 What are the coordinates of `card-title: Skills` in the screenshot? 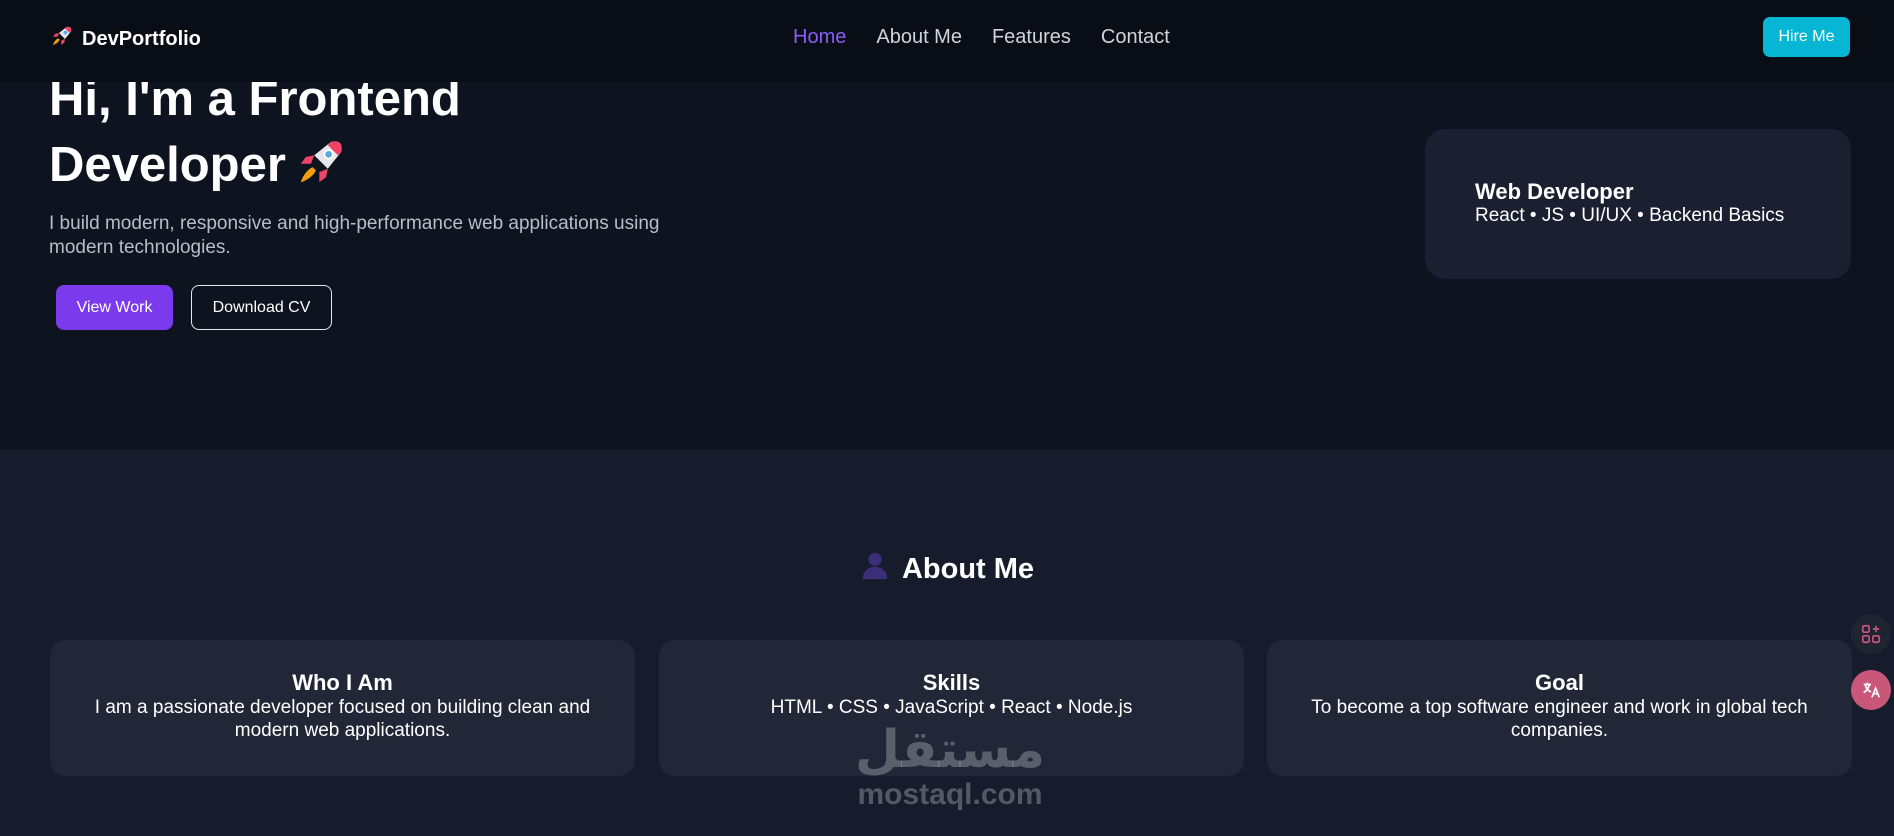 It's located at (951, 682).